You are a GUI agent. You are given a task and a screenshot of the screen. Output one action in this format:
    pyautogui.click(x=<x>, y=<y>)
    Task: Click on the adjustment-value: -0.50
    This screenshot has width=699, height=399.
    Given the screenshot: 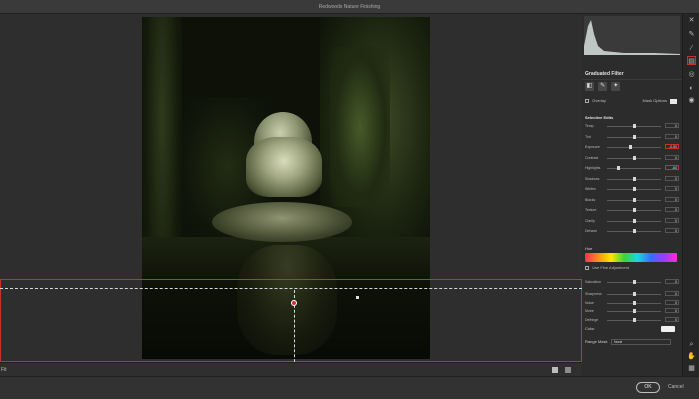 What is the action you would take?
    pyautogui.click(x=672, y=146)
    